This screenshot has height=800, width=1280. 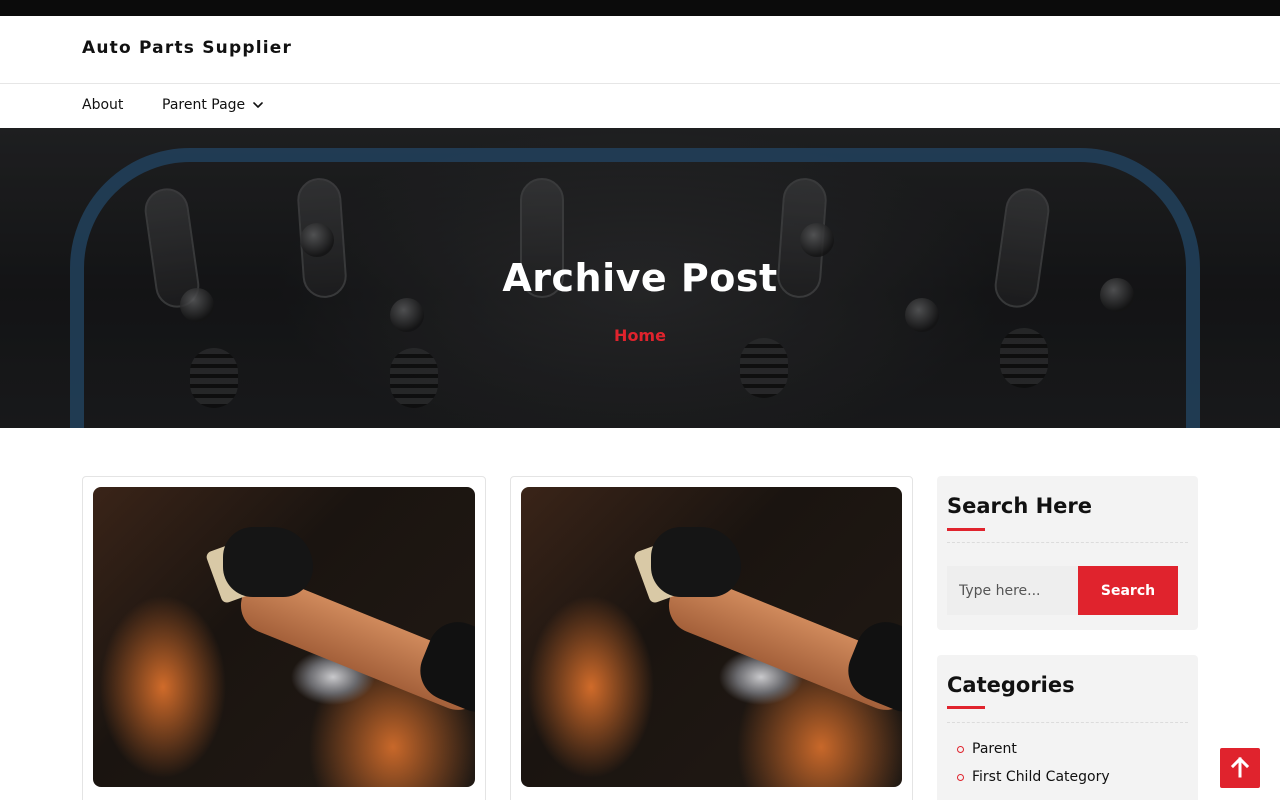 I want to click on category-label: First Child Category, so click(x=1041, y=777).